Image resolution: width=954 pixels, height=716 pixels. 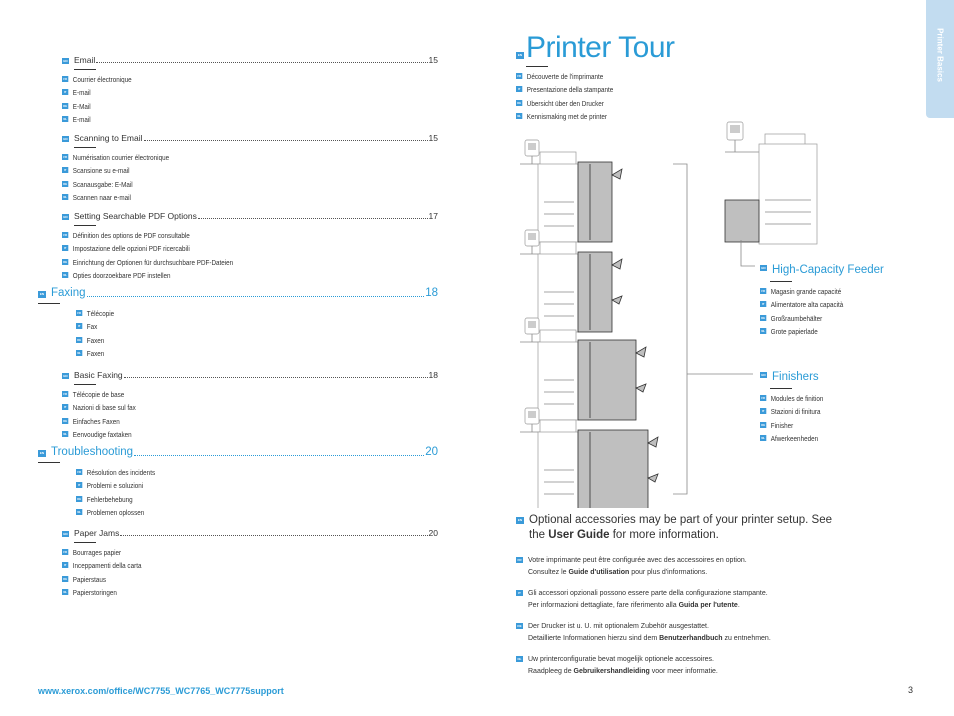 What do you see at coordinates (98, 375) in the screenshot?
I see `toc-label: Basic Faxing` at bounding box center [98, 375].